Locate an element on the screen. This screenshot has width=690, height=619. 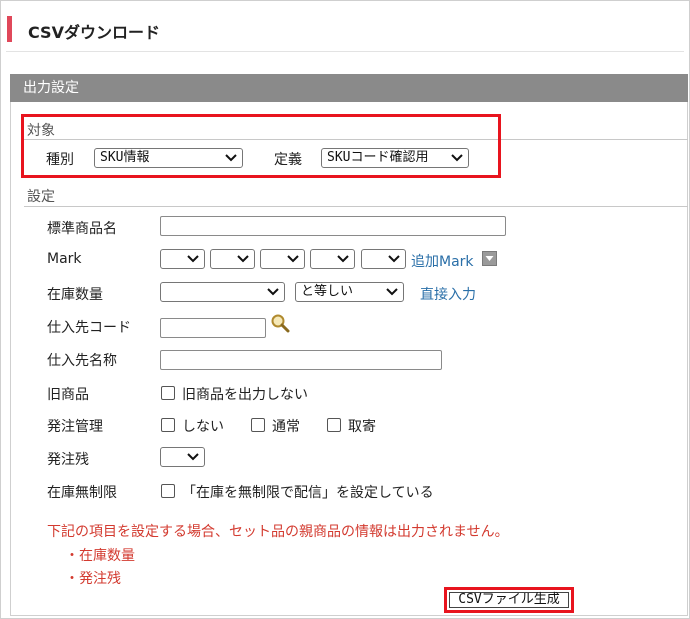
target-highlight-box is located at coordinates (261, 146).